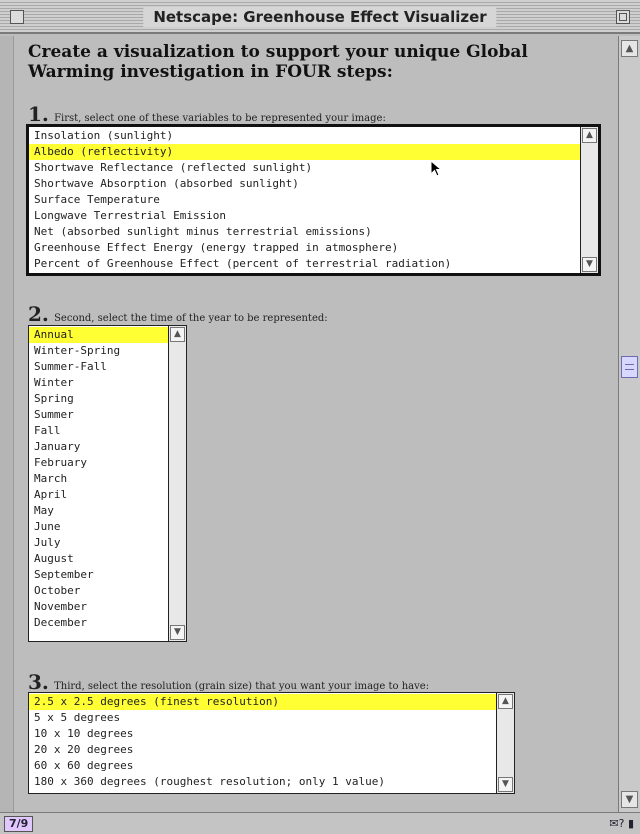  Describe the element at coordinates (98, 495) in the screenshot. I see `list-option: April` at that location.